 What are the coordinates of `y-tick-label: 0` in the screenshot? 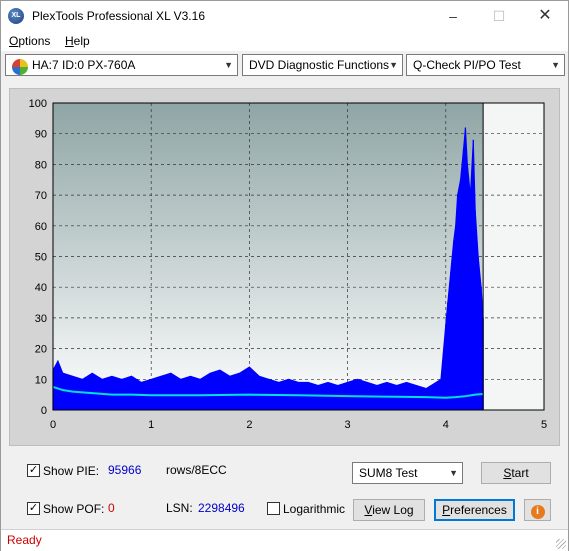 It's located at (44, 411).